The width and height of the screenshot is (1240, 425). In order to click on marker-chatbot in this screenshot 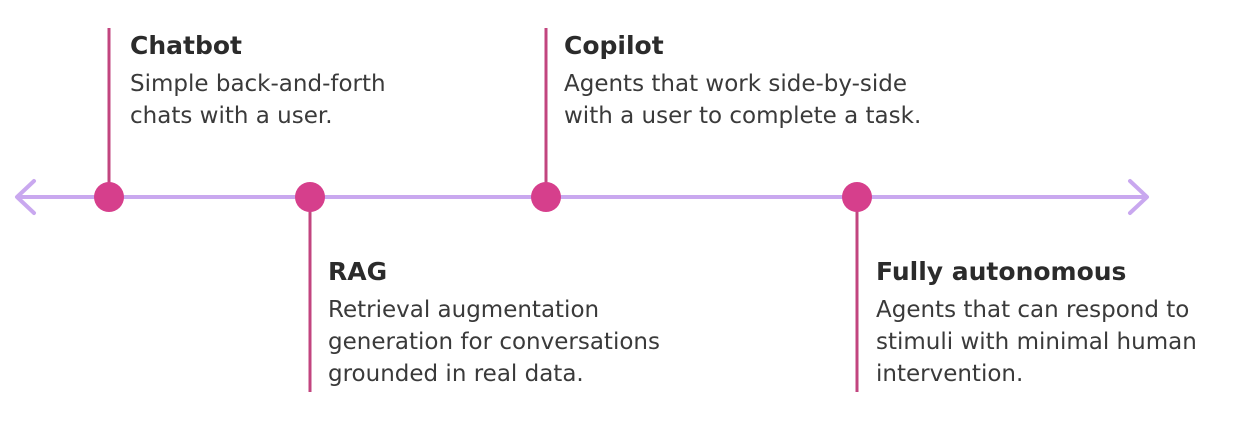, I will do `click(109, 197)`.